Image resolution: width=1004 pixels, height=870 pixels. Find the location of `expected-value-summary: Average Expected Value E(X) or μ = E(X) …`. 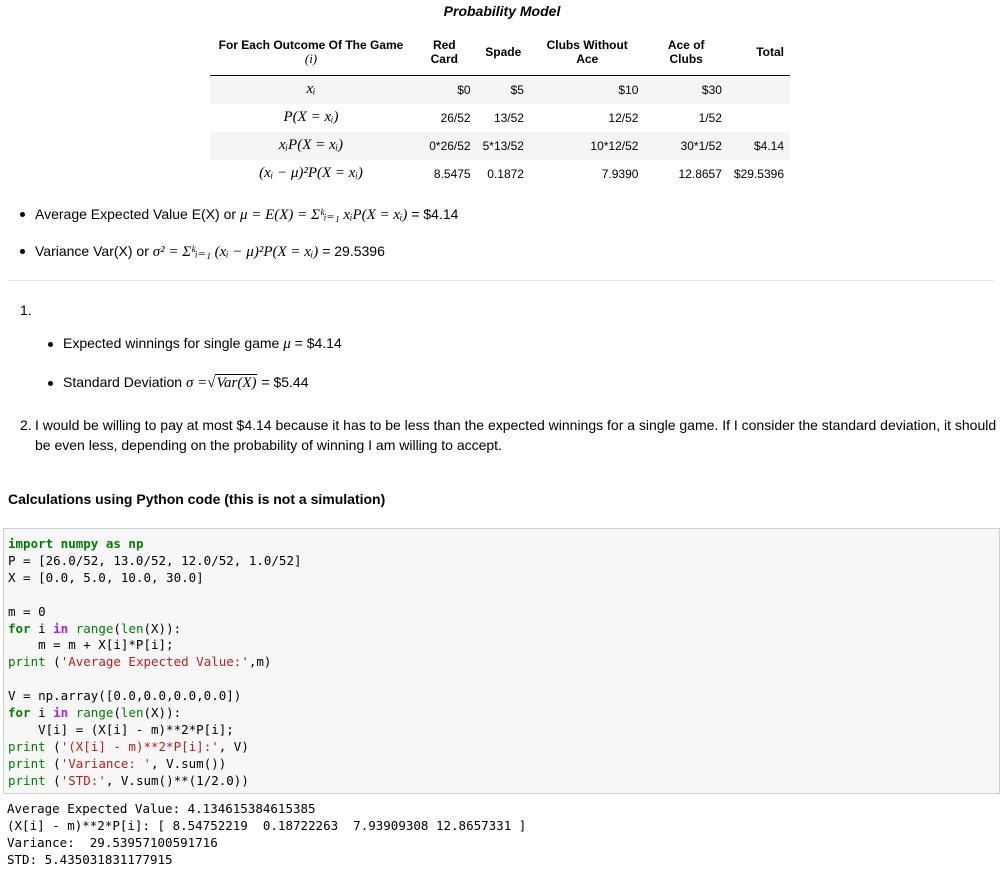

expected-value-summary: Average Expected Value E(X) or μ = E(X) … is located at coordinates (239, 214).